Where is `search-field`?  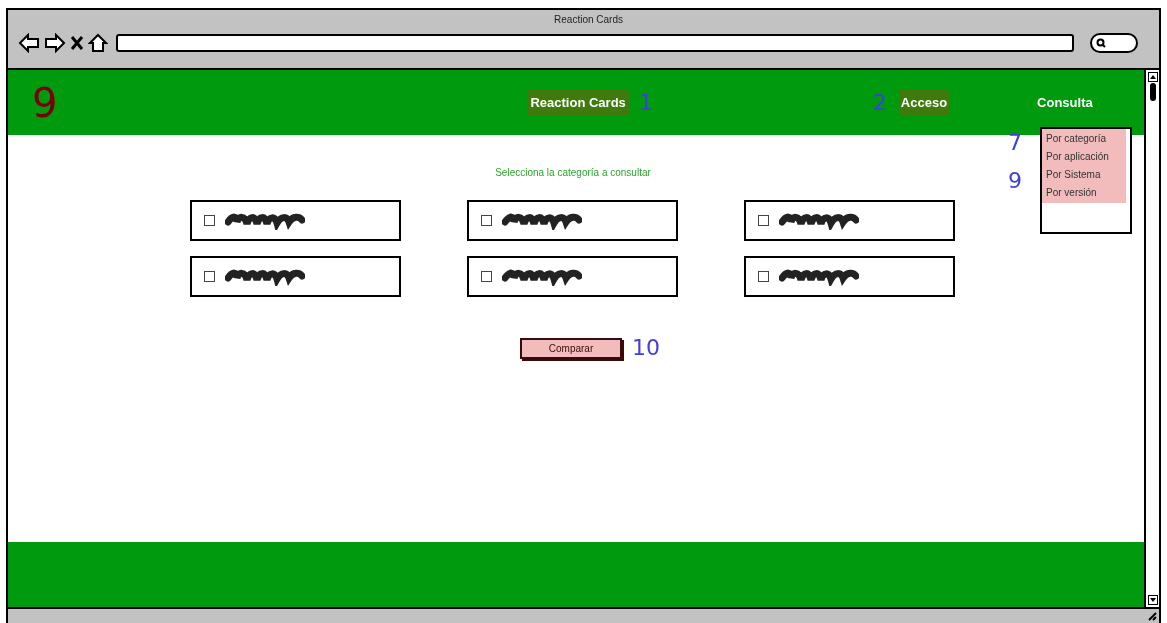
search-field is located at coordinates (1114, 43).